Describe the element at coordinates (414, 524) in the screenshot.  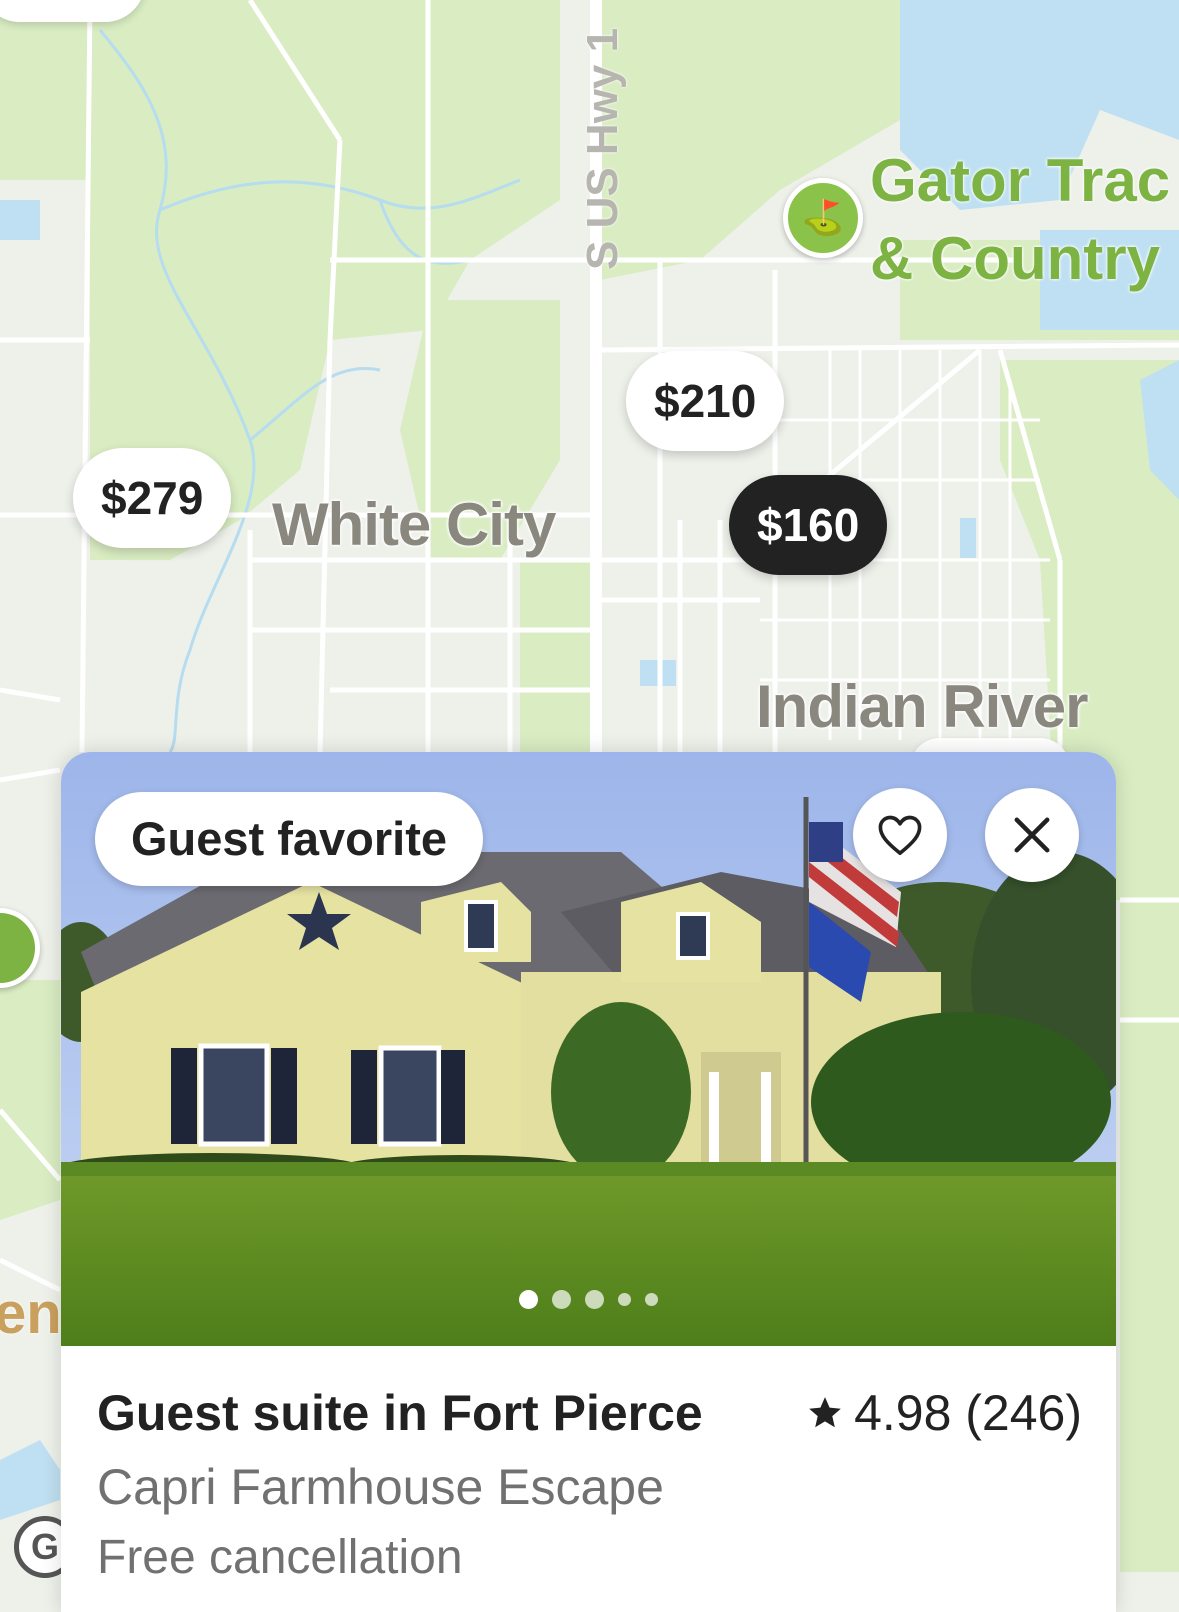
I see `place-label-white-city: White City` at that location.